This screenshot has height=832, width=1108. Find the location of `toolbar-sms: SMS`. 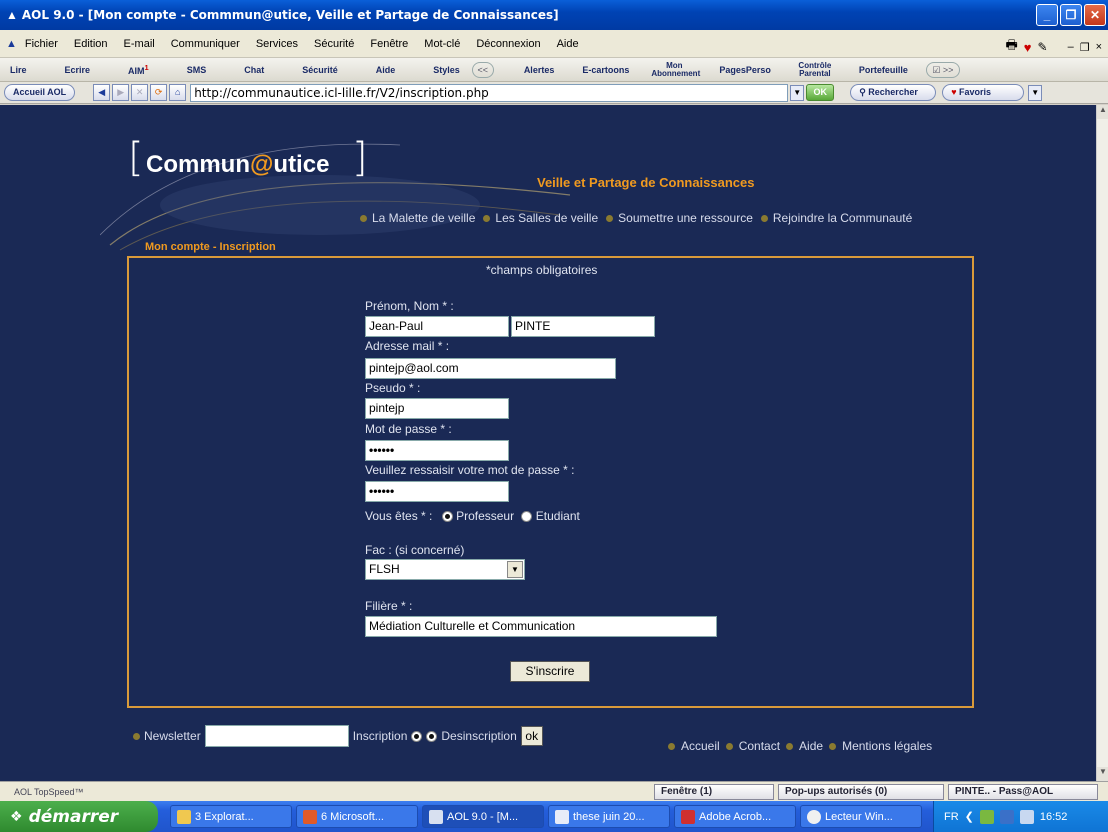

toolbar-sms: SMS is located at coordinates (197, 70).